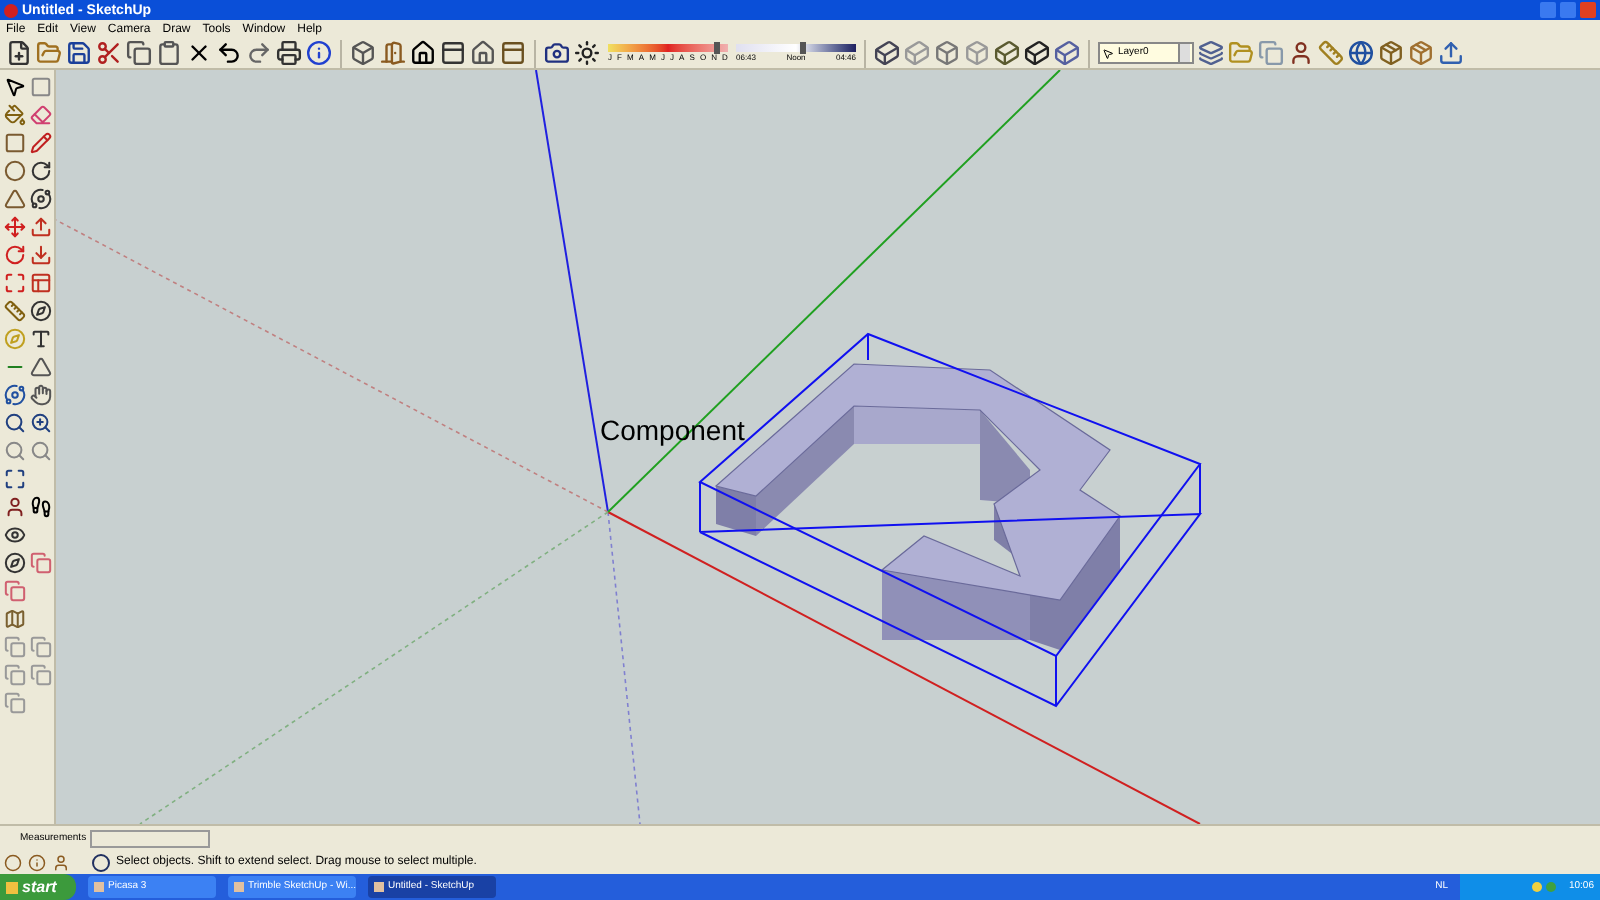 The image size is (1600, 900). Describe the element at coordinates (393, 53) in the screenshot. I see `door-icon` at that location.